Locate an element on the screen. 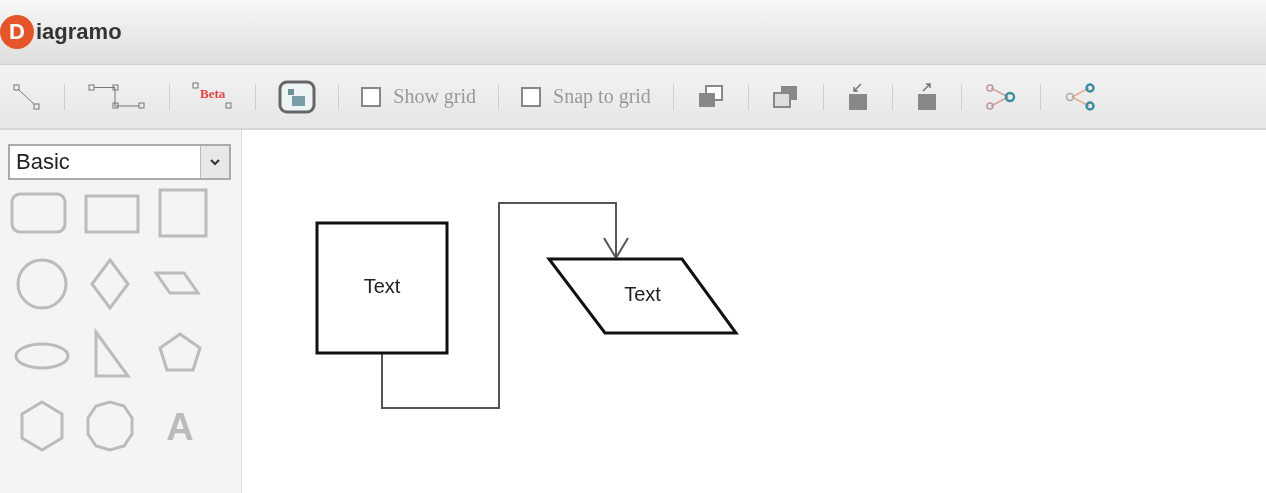  chevron-down-icon is located at coordinates (215, 162).